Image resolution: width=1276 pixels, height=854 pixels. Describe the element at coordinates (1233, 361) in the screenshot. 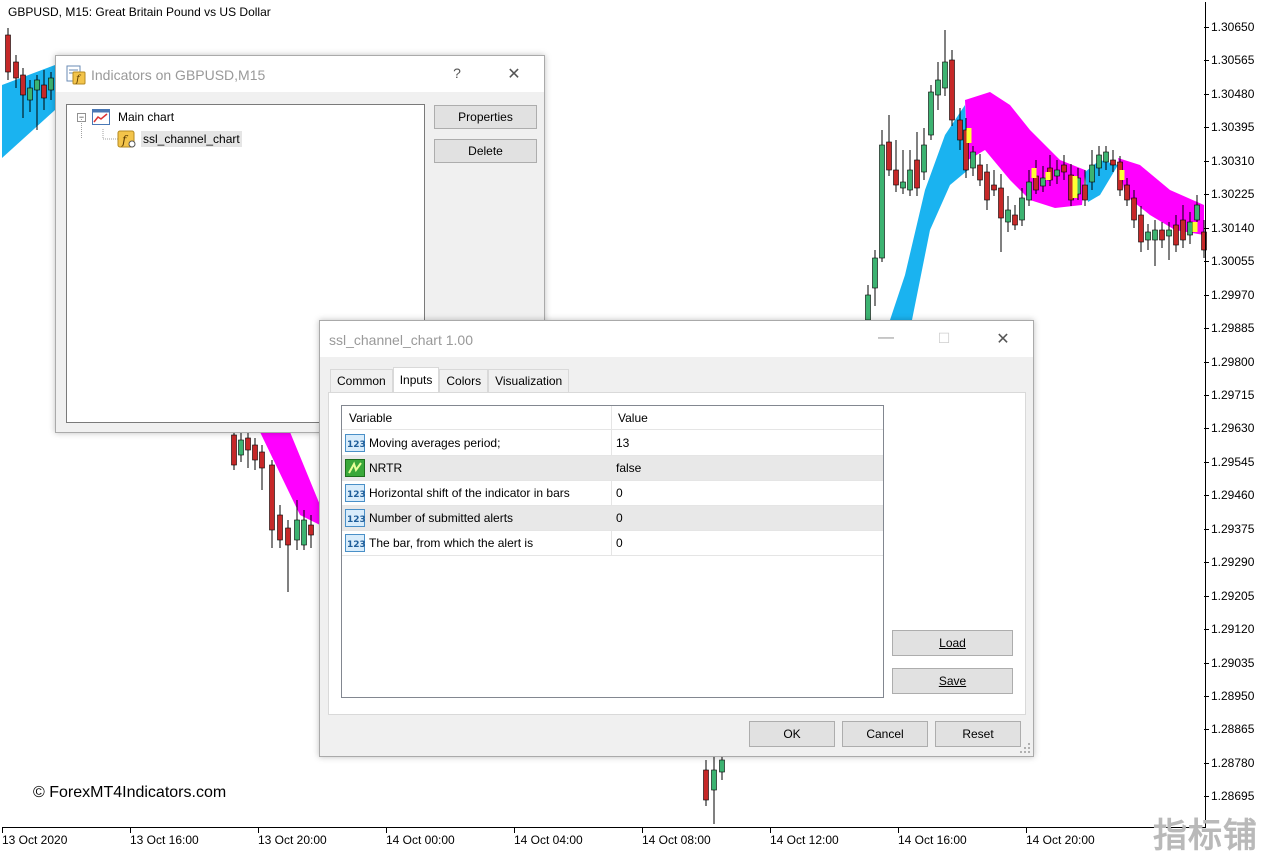

I see `price-label: 1.29800` at that location.